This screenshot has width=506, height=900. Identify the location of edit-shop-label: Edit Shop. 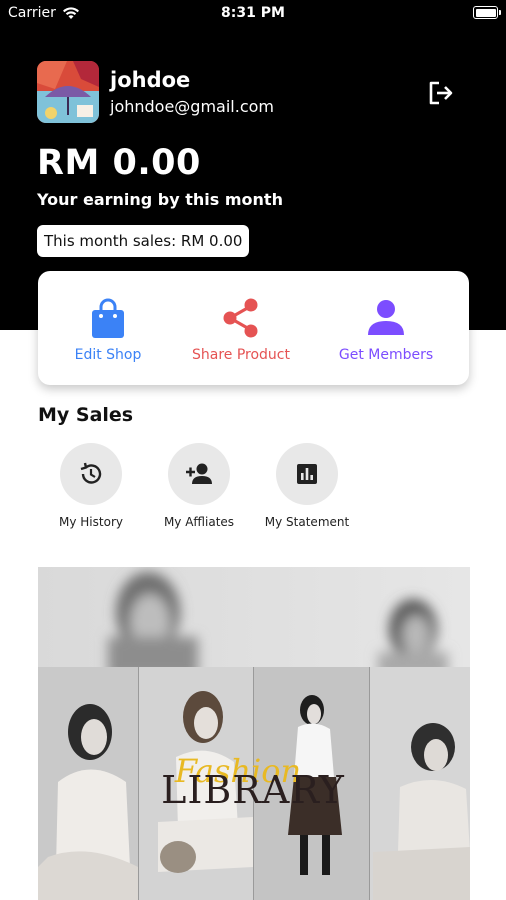
(108, 355).